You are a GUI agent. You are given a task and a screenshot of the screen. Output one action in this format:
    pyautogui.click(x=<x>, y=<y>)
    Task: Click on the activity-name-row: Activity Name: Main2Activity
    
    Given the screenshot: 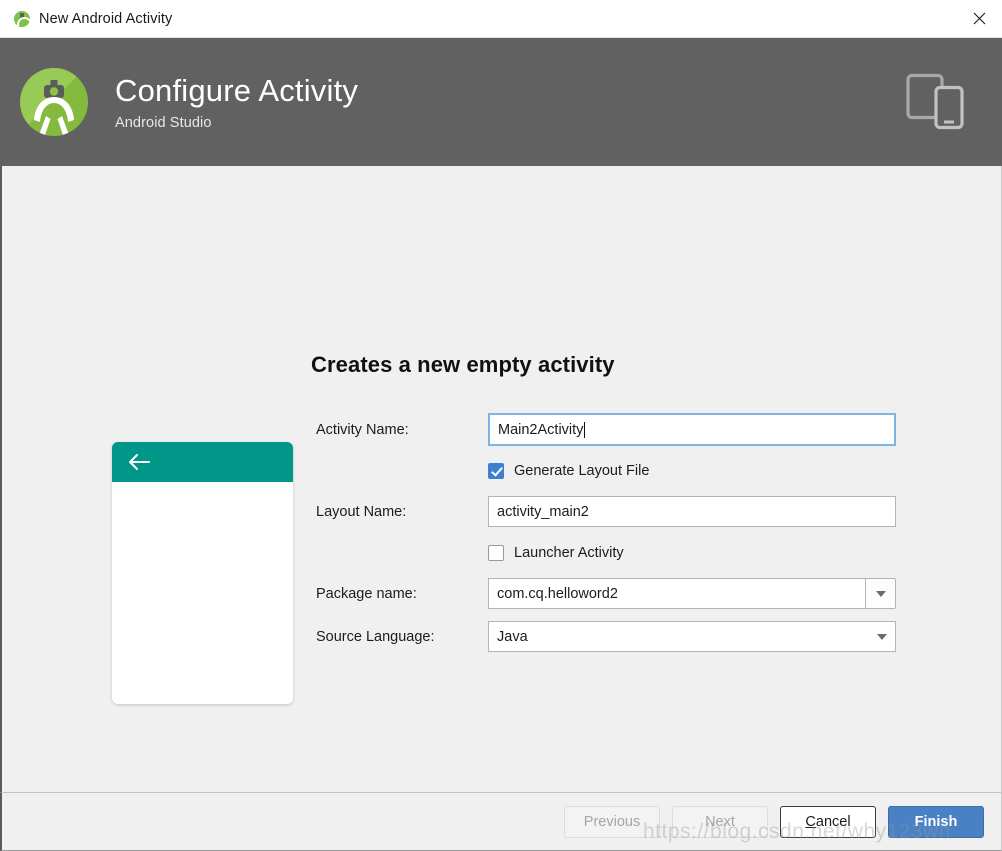 What is the action you would take?
    pyautogui.click(x=606, y=429)
    